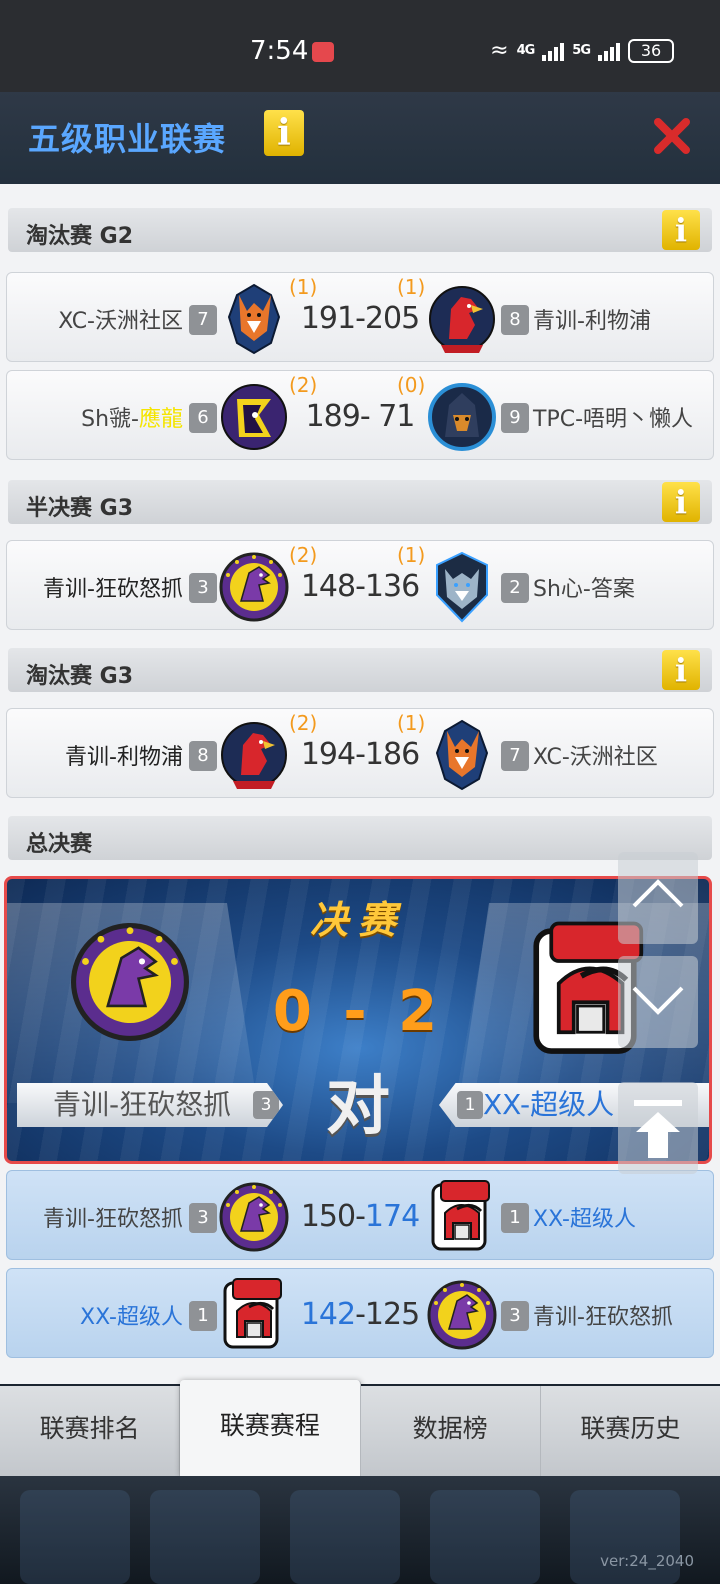 The height and width of the screenshot is (1584, 720). Describe the element at coordinates (90, 1431) in the screenshot. I see `tab-league-ranking: 联赛排名` at that location.